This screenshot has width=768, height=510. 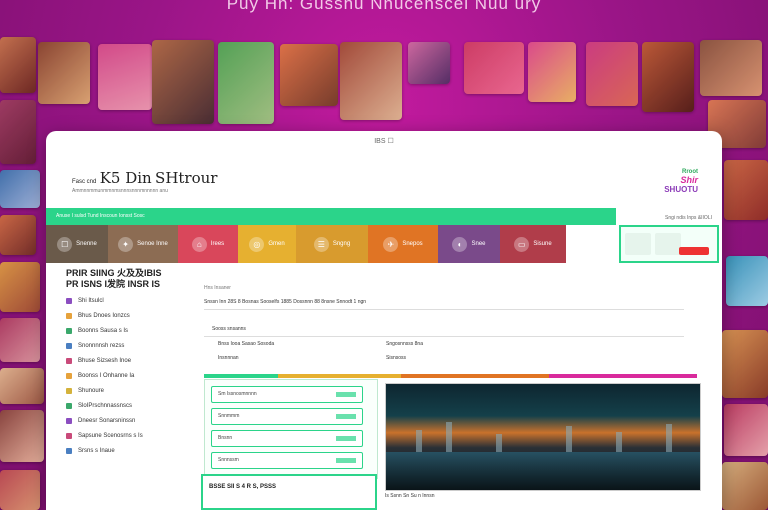 What do you see at coordinates (384, 6) in the screenshot?
I see `hero-title: Puy Hn: Gusshu Nnucenscei Nuu ury` at bounding box center [384, 6].